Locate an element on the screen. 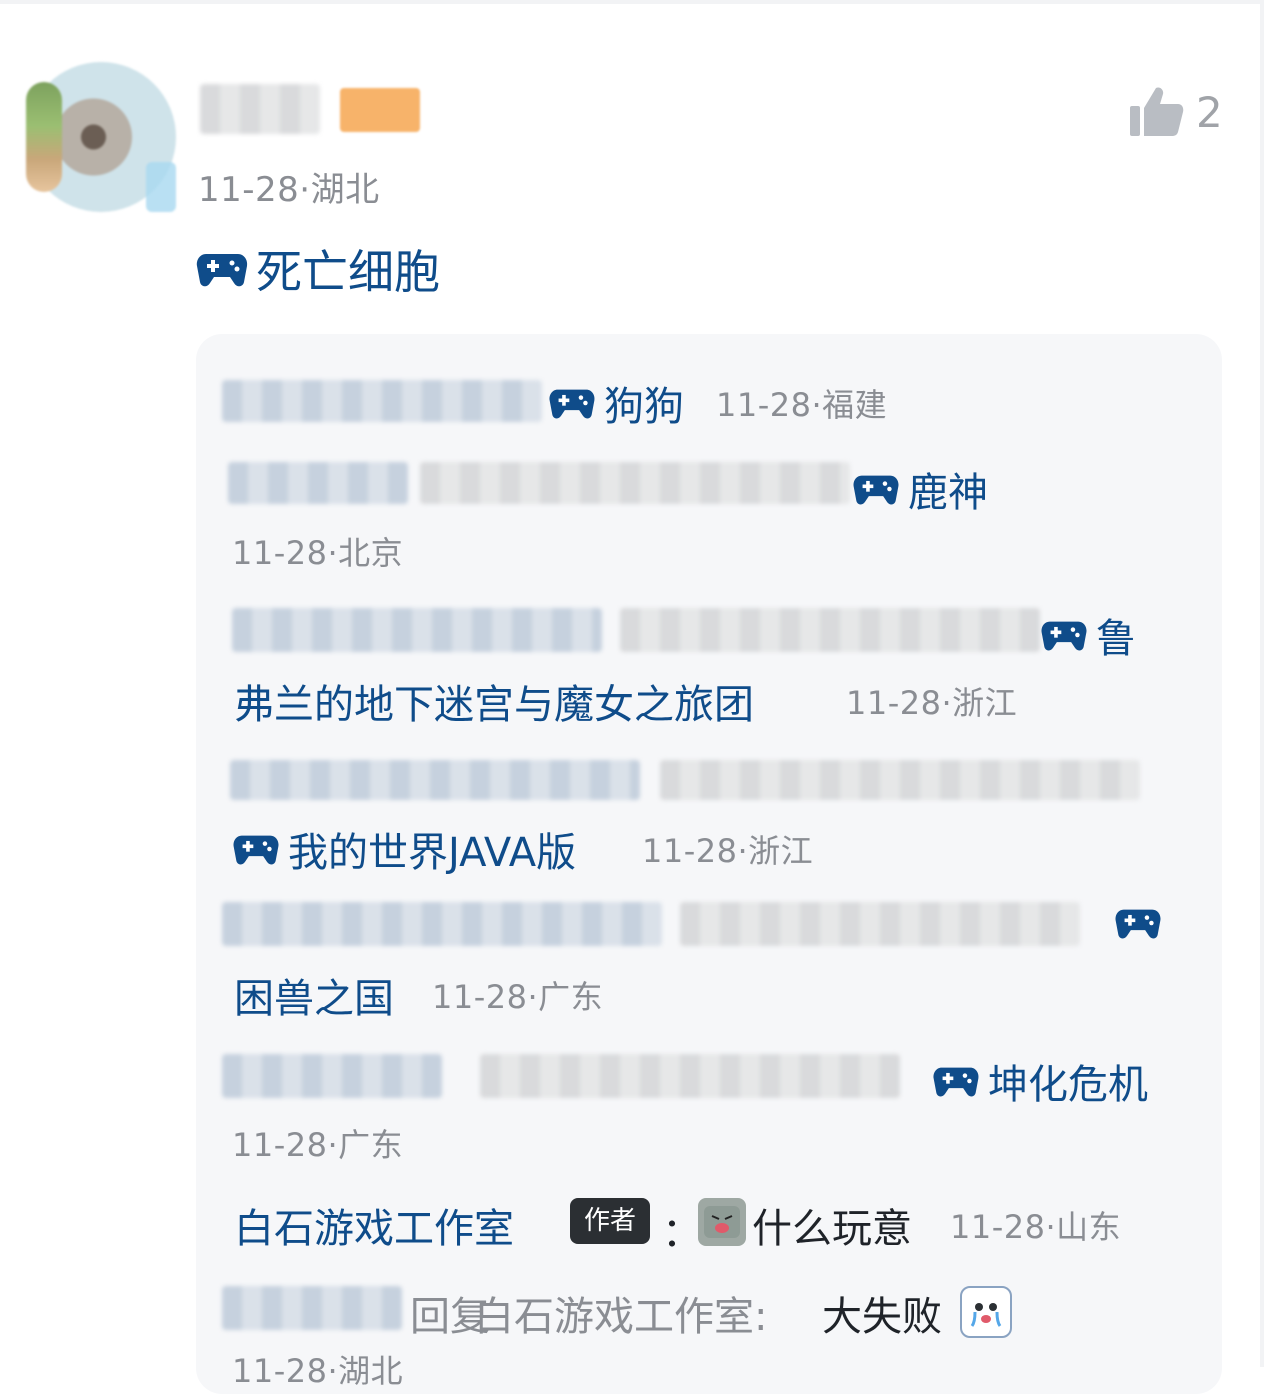 The image size is (1264, 1394). reply-2-game-tag: 鹿神 is located at coordinates (920, 489).